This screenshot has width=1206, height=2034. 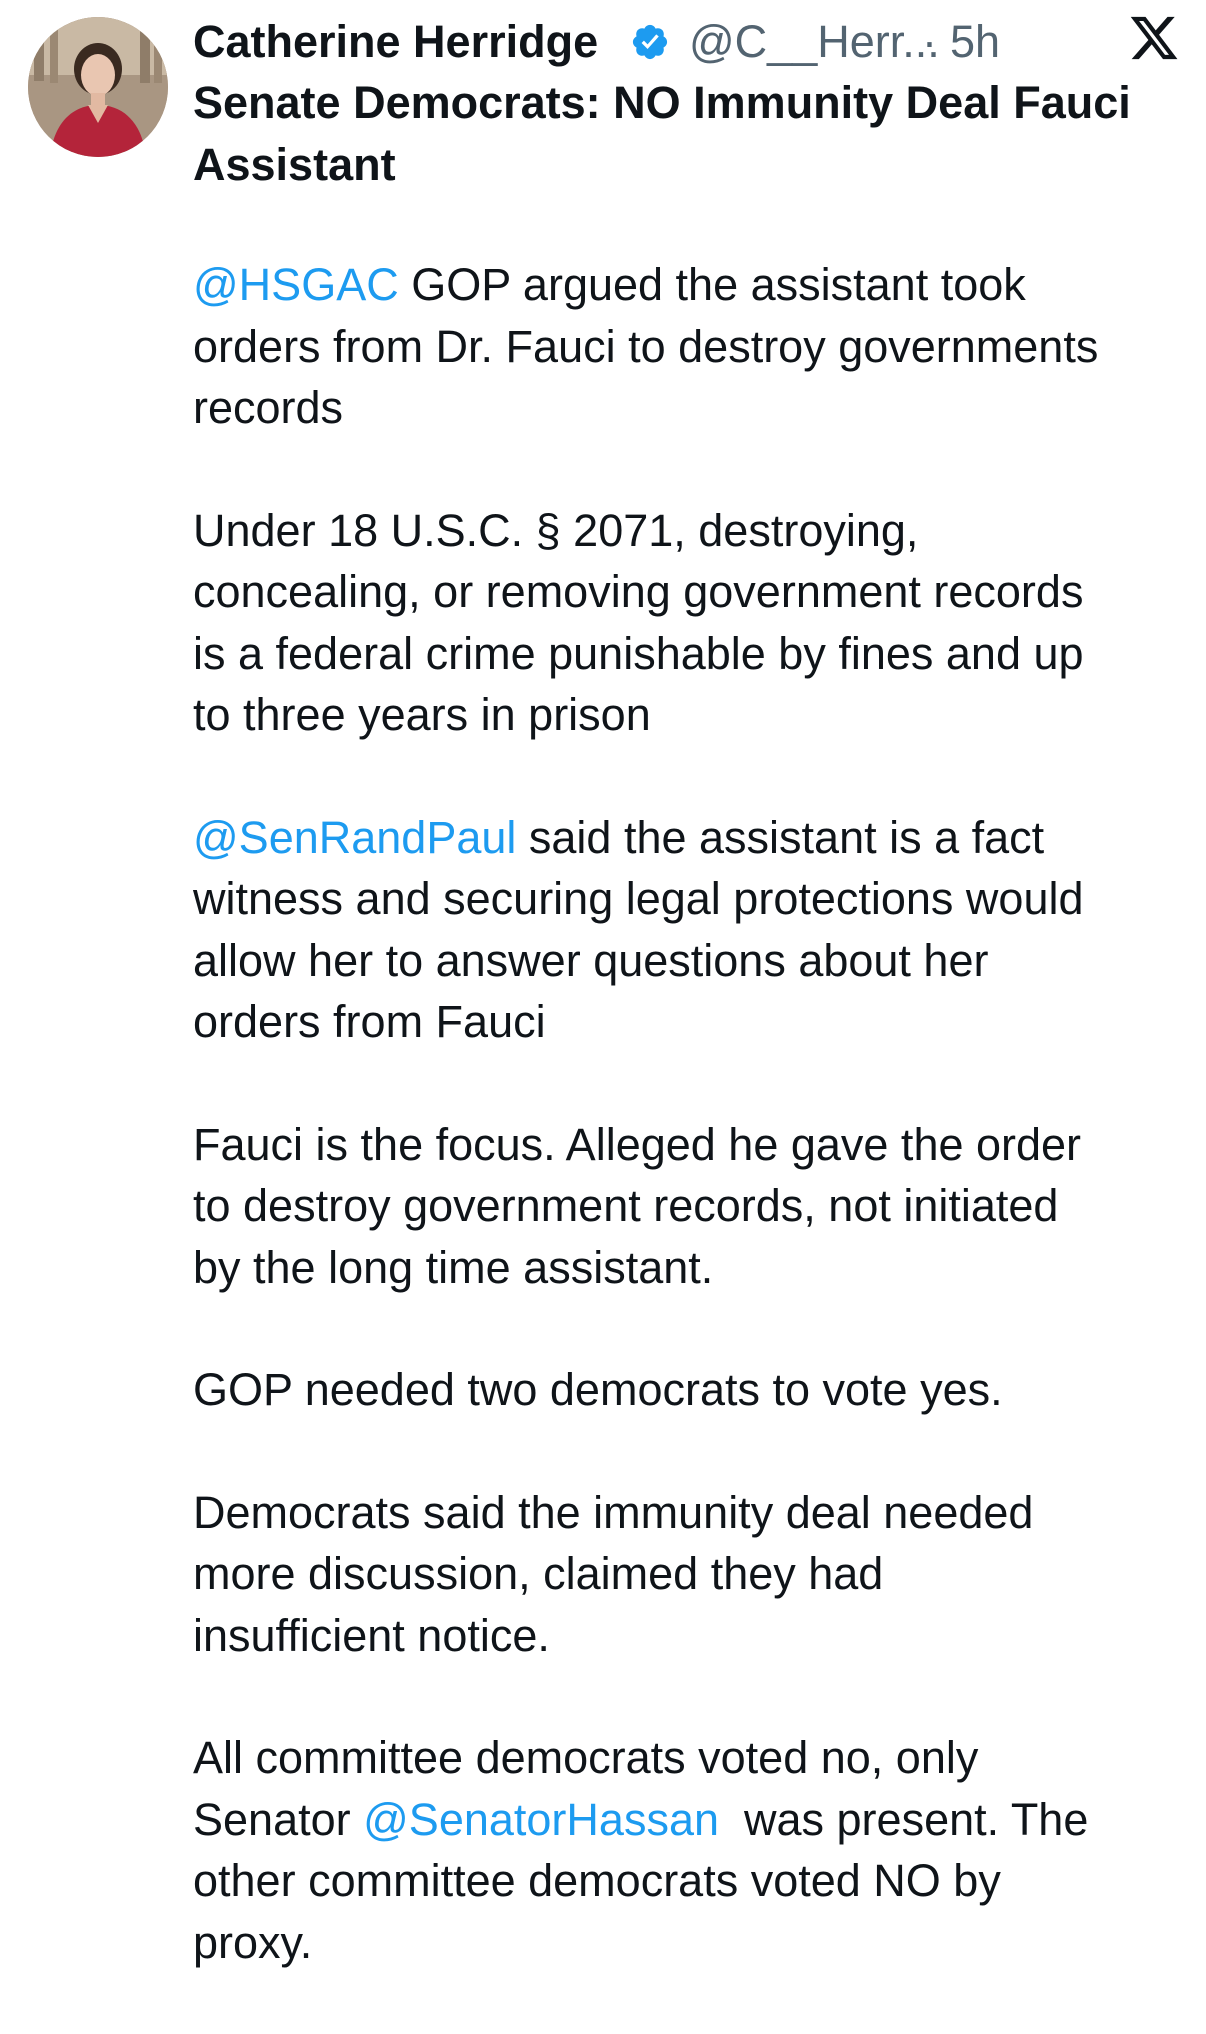 I want to click on text-line: other committee democrats voted NO by, so click(x=597, y=1880).